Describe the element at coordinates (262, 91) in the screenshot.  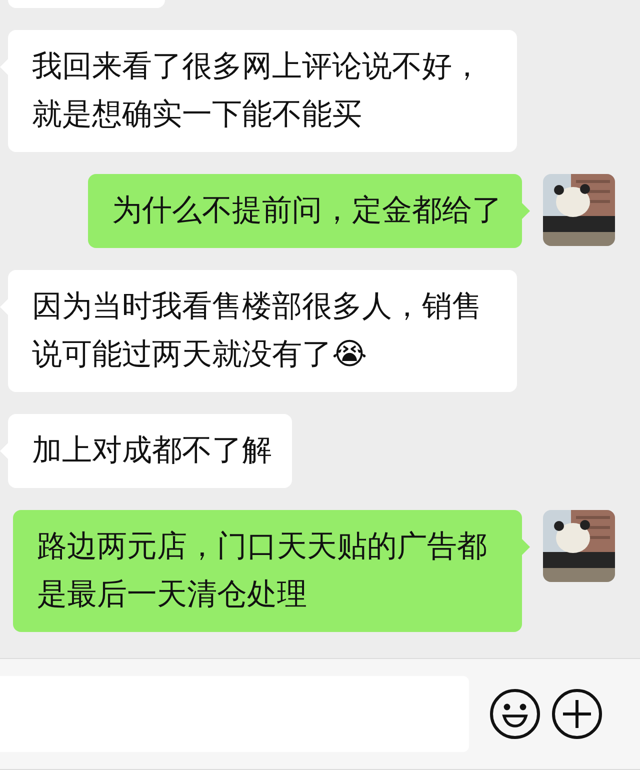
I see `message-bubble: 我回来看了很多网上评论说不好，就是想确实一下能不能买` at that location.